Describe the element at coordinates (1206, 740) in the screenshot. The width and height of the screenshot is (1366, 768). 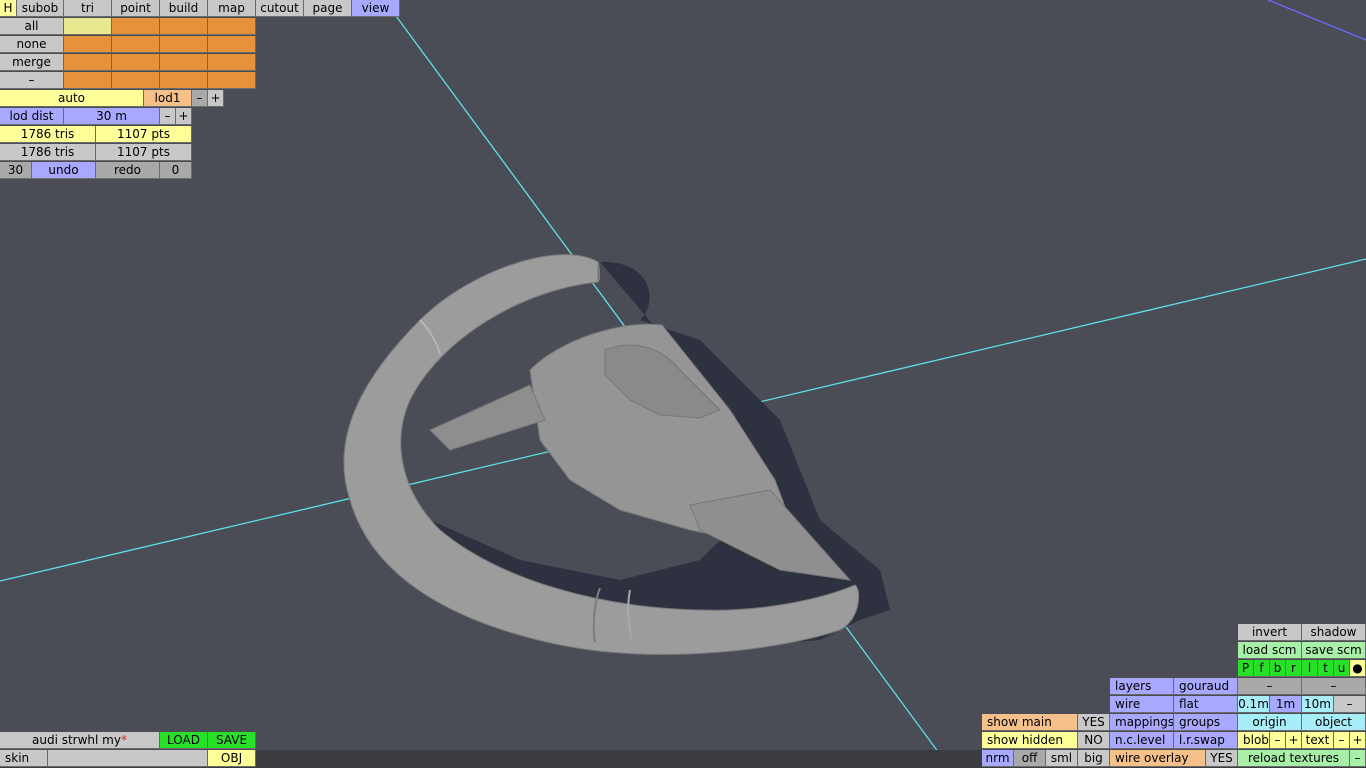
I see `lr-swap-button: l.r.swap` at that location.